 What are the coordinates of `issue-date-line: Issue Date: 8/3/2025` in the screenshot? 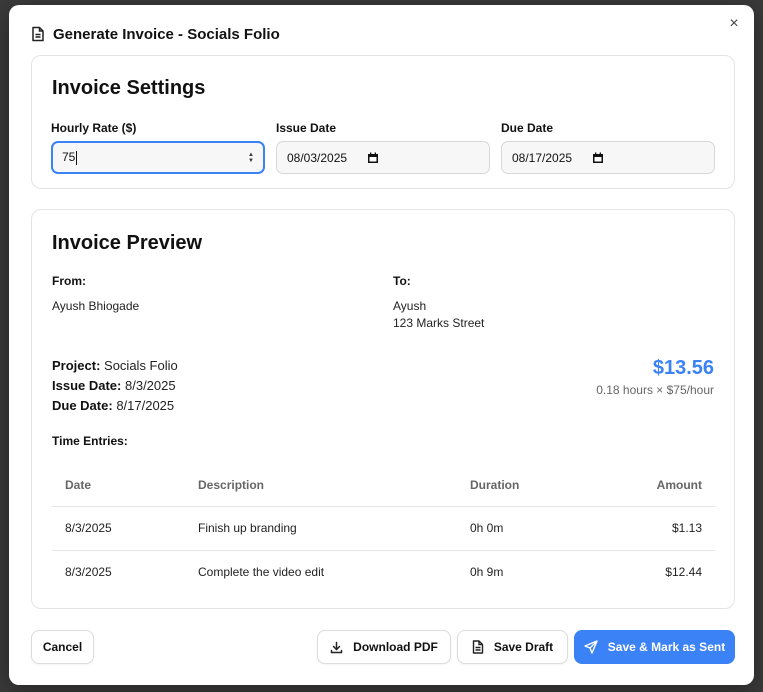 It's located at (115, 386).